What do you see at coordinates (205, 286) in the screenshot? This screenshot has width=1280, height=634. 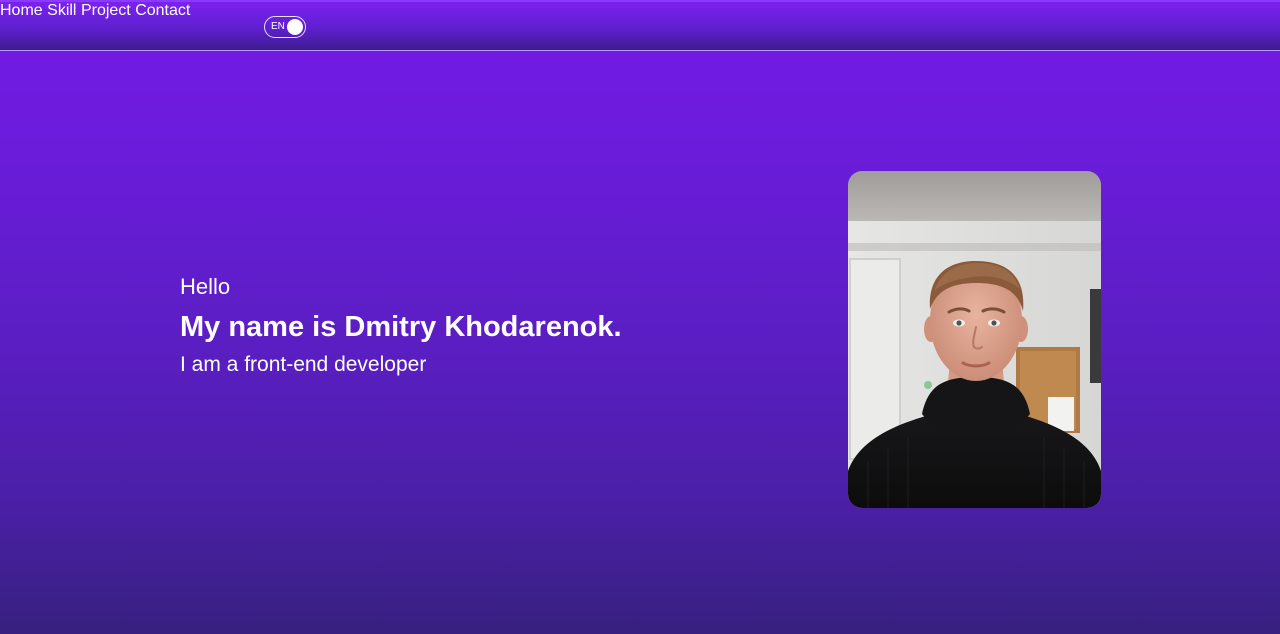 I see `hero-greeting: Hello` at bounding box center [205, 286].